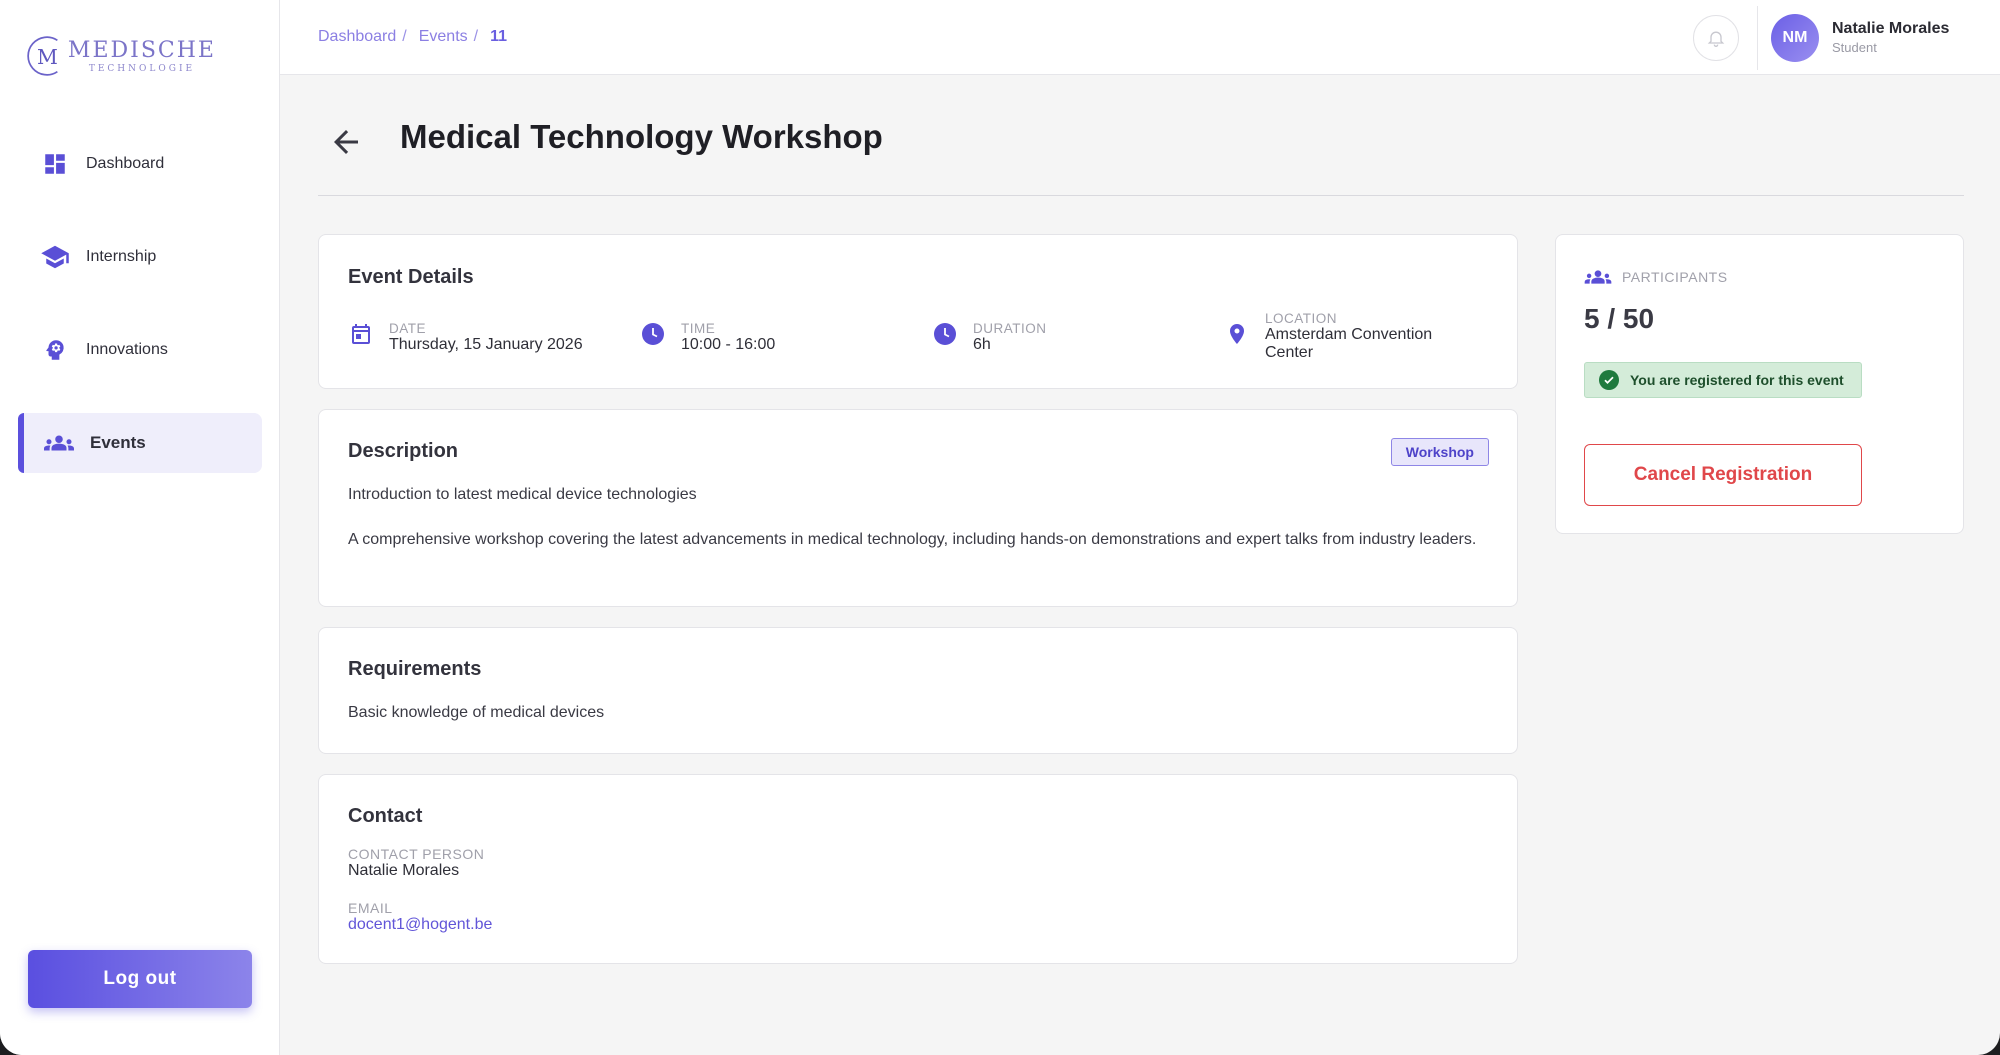  I want to click on sidebar-item-events: Events, so click(140, 443).